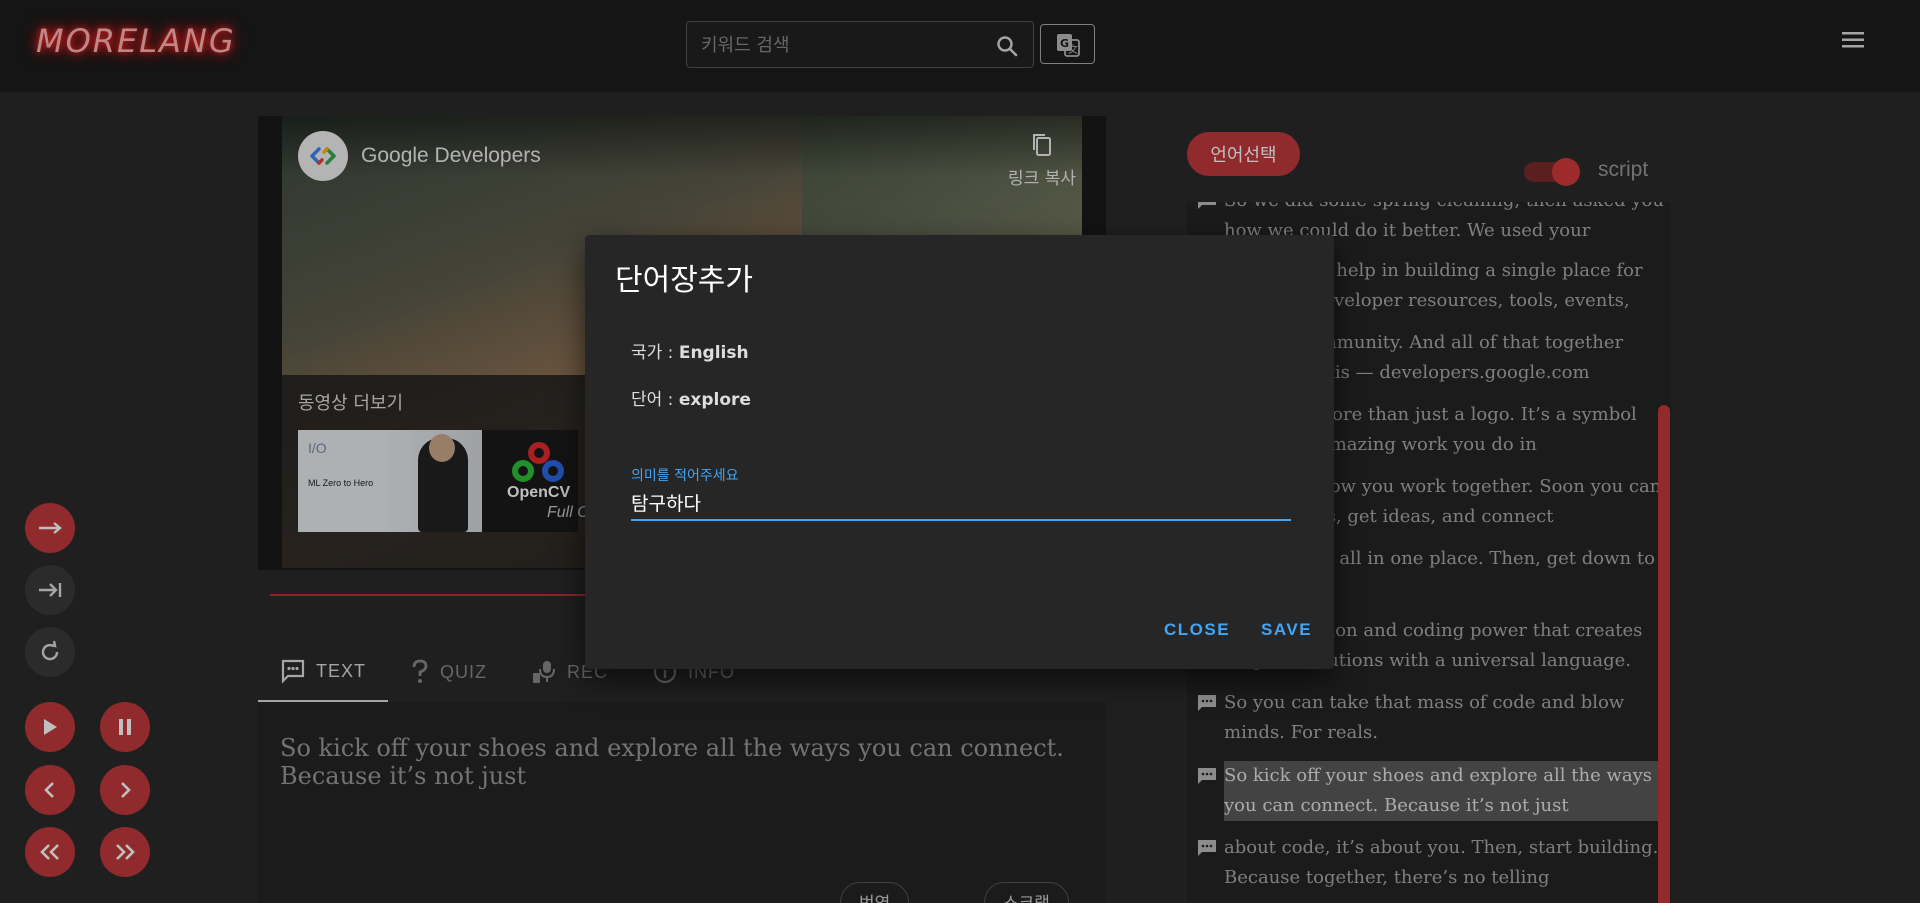  What do you see at coordinates (655, 353) in the screenshot?
I see `country-label: 국가 :` at bounding box center [655, 353].